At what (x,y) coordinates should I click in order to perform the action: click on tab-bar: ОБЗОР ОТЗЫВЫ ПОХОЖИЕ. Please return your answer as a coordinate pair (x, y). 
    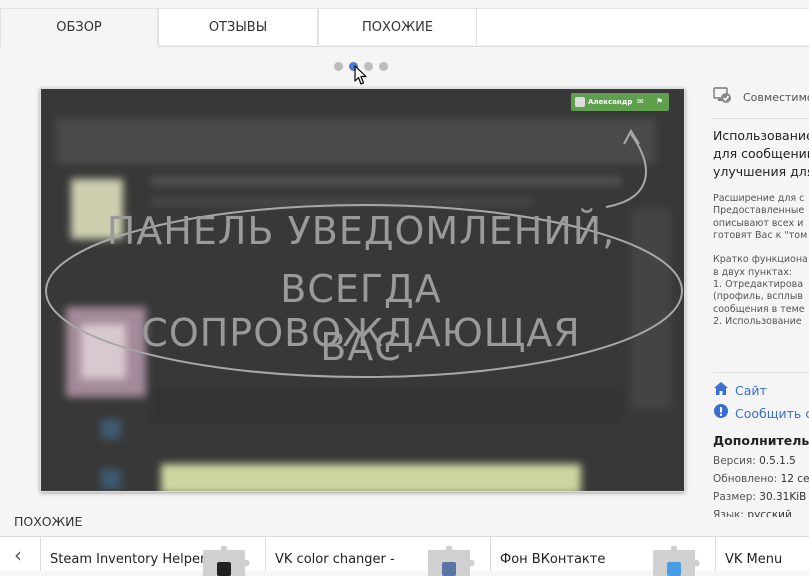
    Looking at the image, I should click on (404, 27).